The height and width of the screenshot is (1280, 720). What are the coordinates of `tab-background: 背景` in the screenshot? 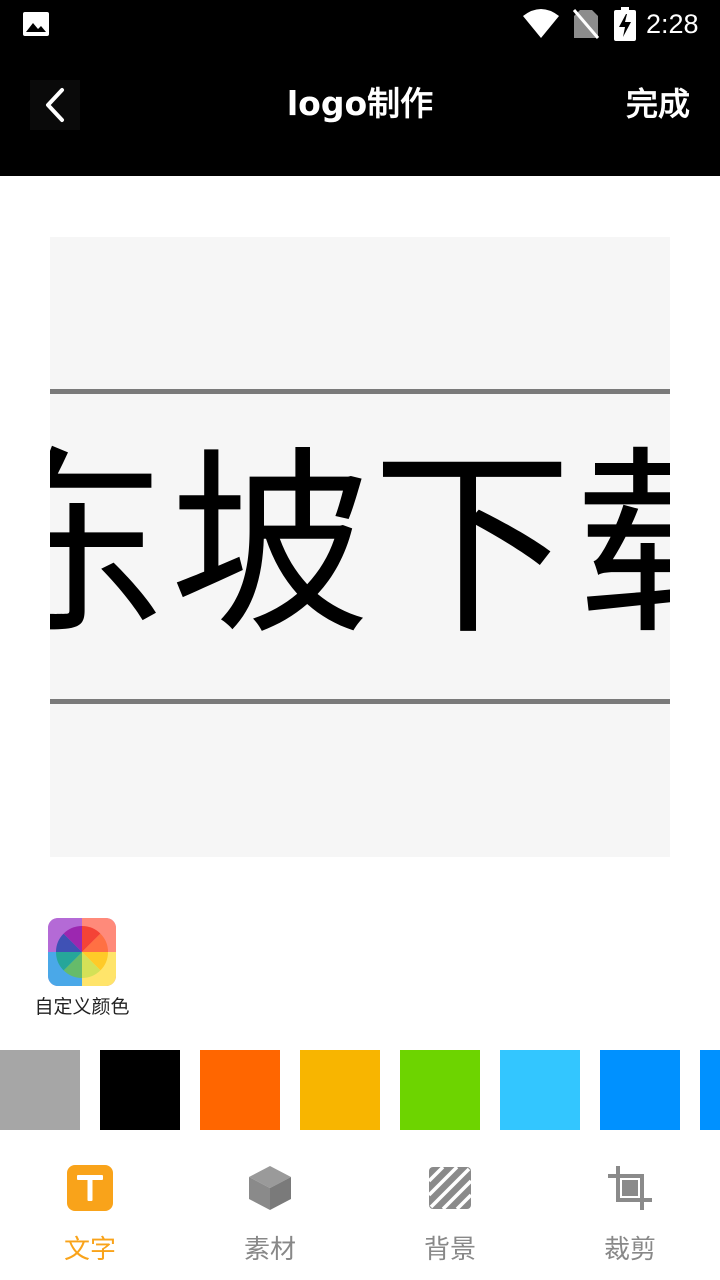 It's located at (450, 1210).